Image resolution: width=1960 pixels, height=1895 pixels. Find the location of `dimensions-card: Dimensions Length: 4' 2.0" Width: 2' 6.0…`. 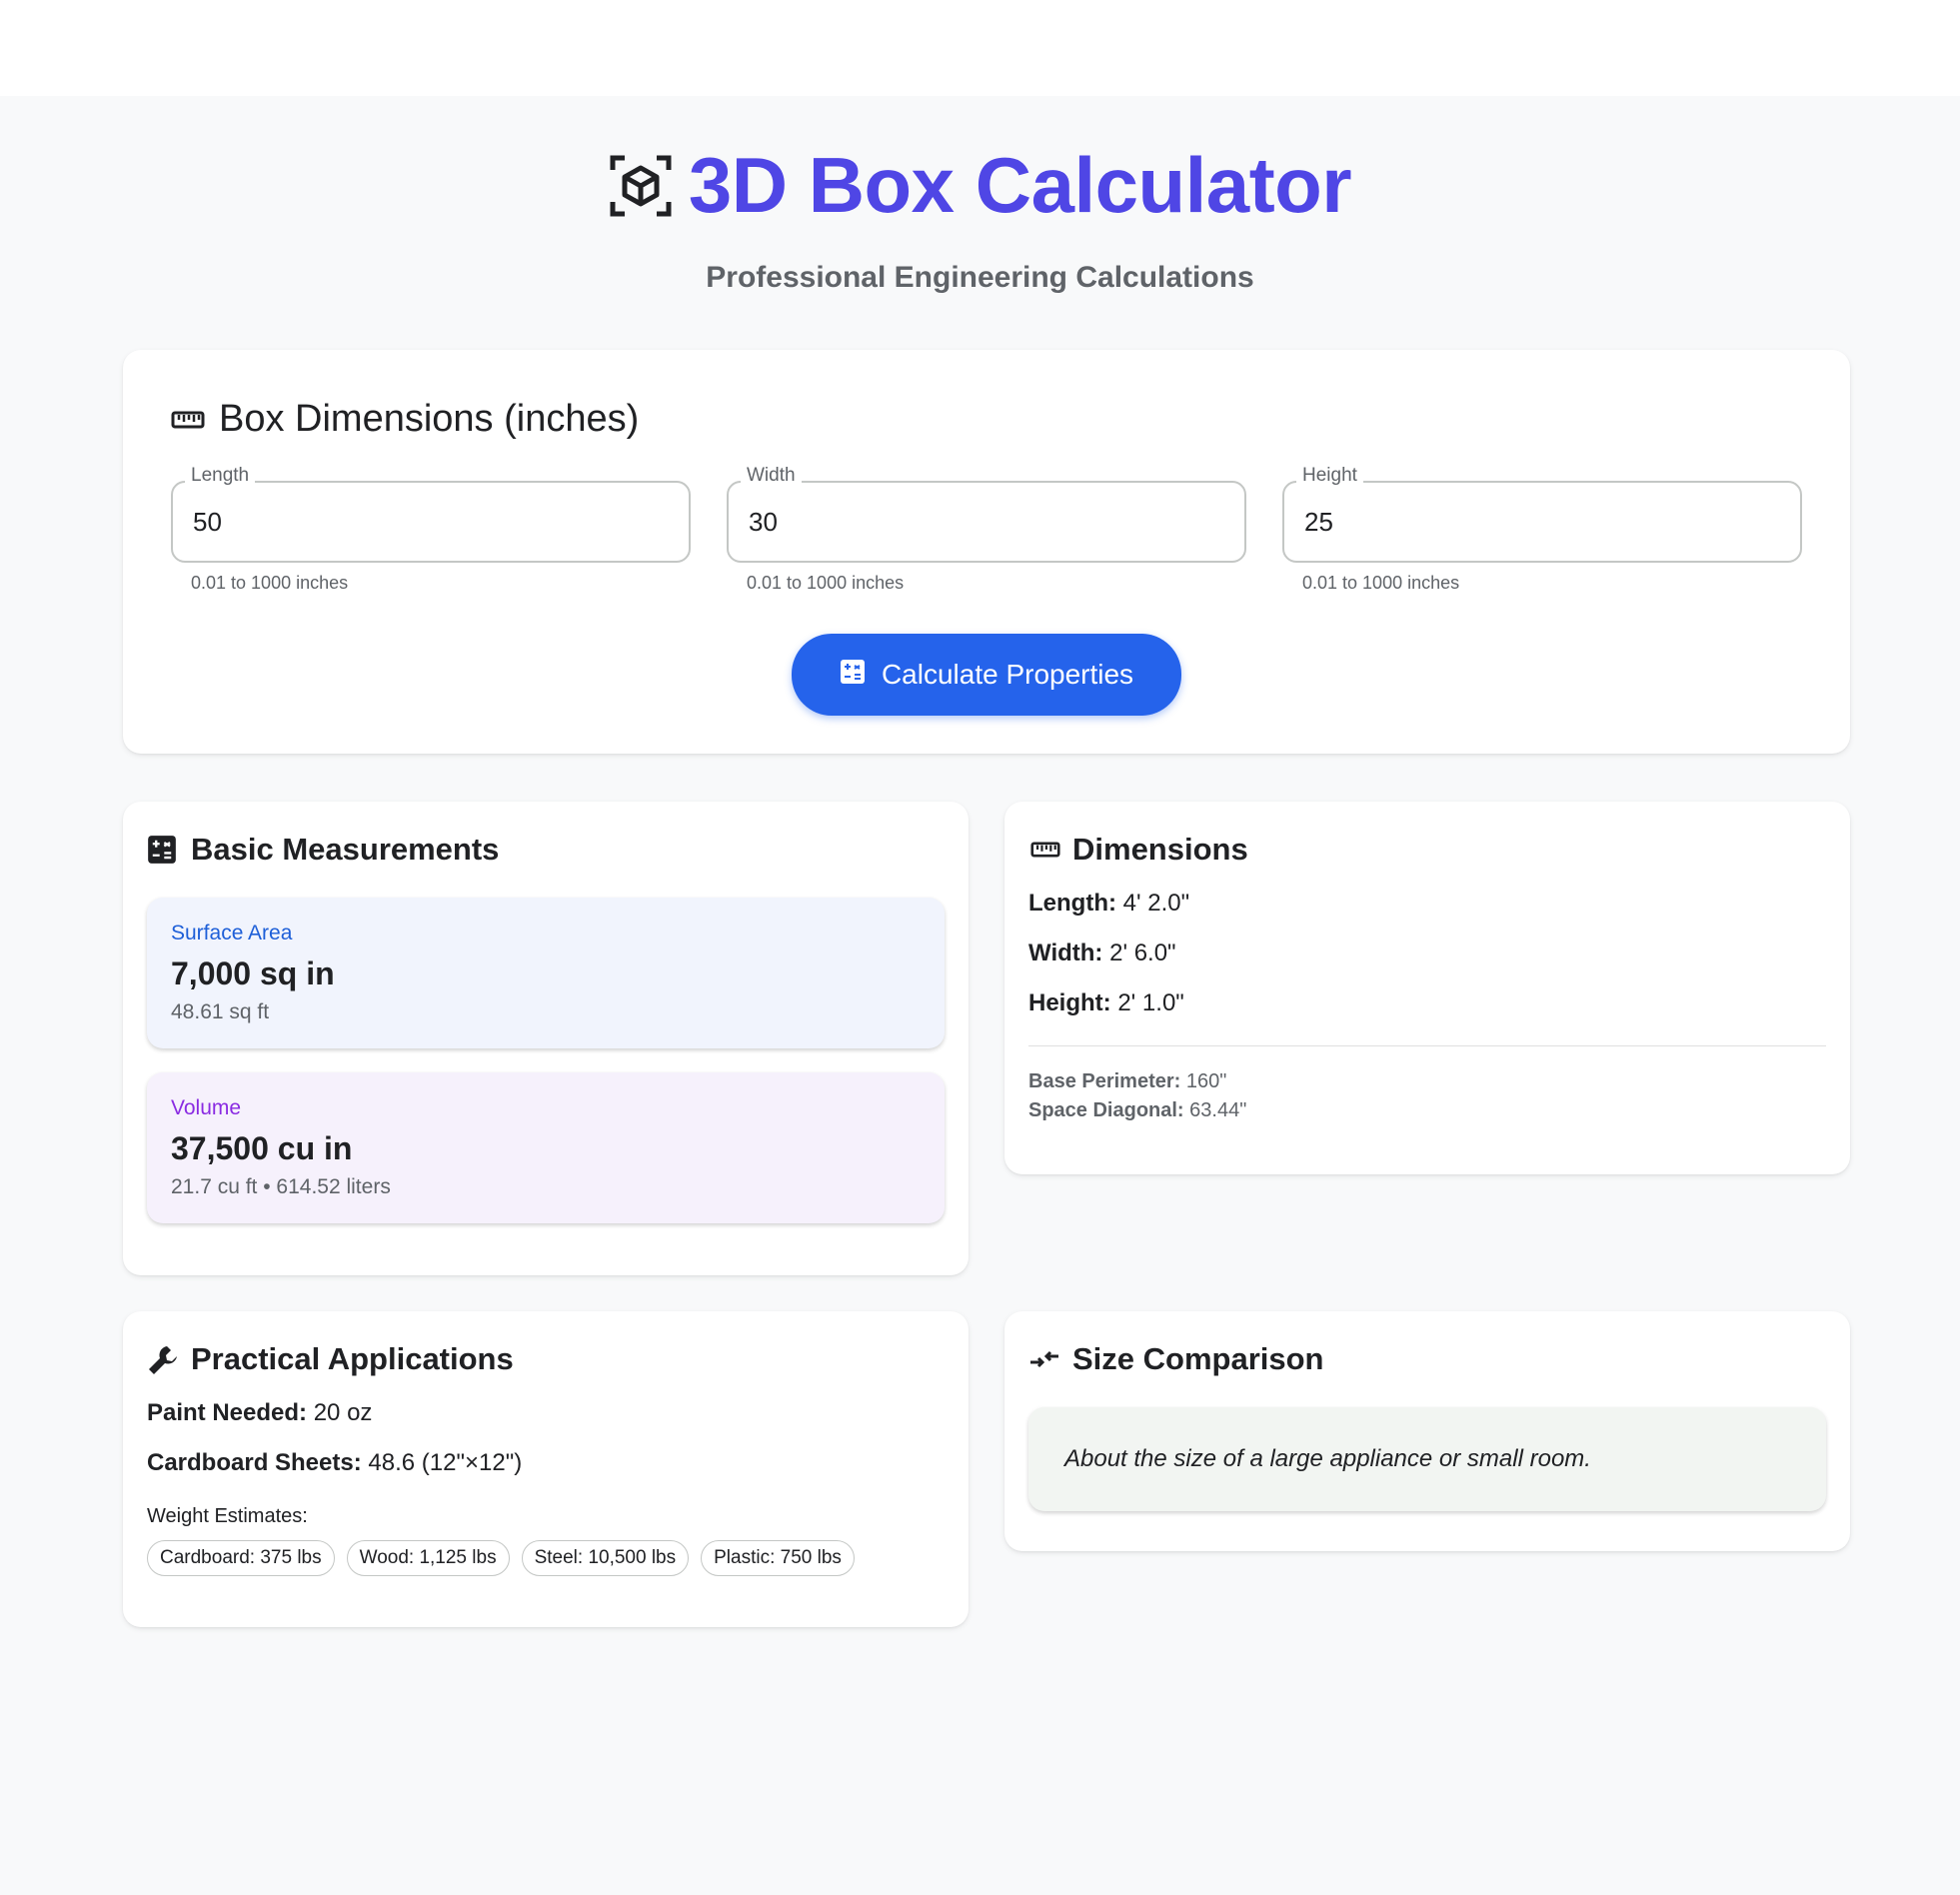

dimensions-card: Dimensions Length: 4' 2.0" Width: 2' 6.0… is located at coordinates (1427, 988).